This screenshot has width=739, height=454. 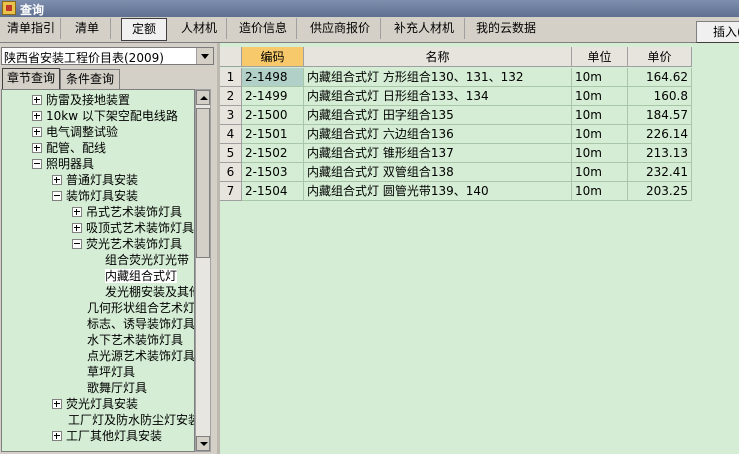 What do you see at coordinates (369, 8) in the screenshot?
I see `title-bar: 查询` at bounding box center [369, 8].